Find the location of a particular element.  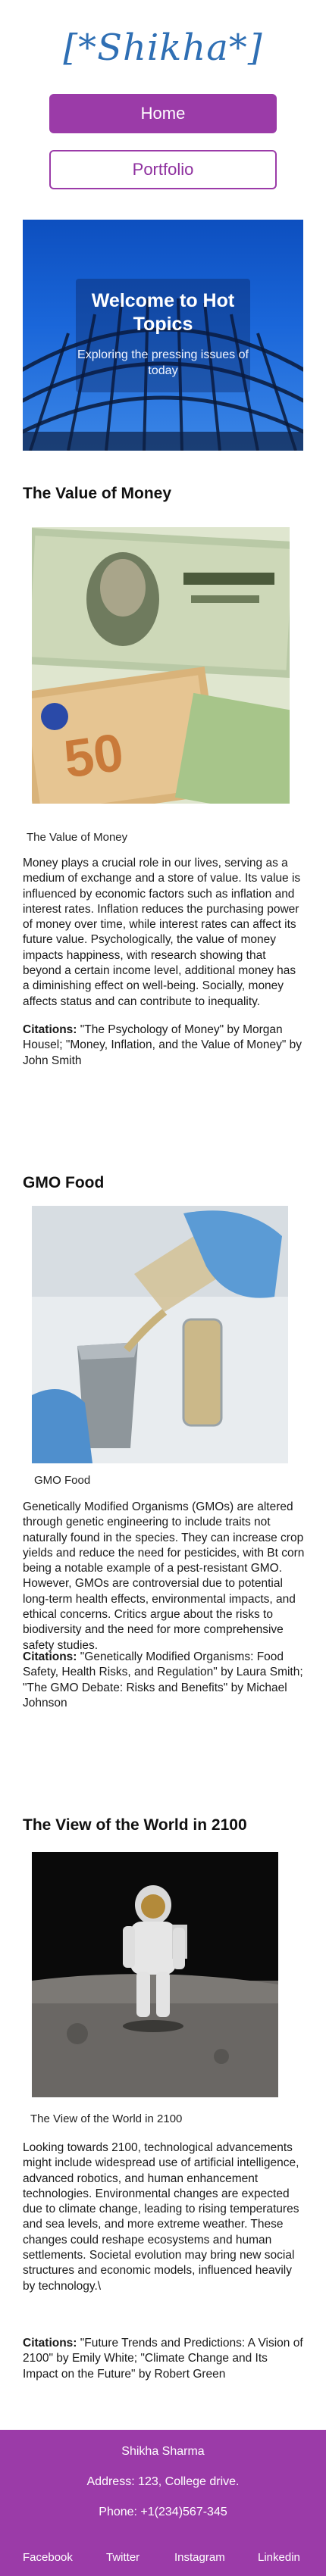

svg-text: 50 is located at coordinates (94, 756).